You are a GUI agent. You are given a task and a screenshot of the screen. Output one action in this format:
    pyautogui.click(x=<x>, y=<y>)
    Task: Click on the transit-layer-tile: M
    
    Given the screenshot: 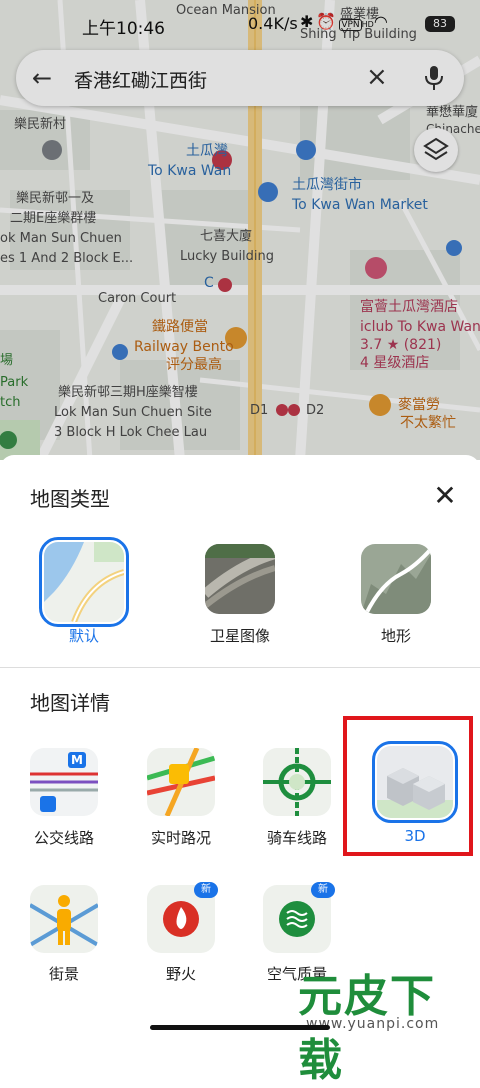 What is the action you would take?
    pyautogui.click(x=64, y=782)
    